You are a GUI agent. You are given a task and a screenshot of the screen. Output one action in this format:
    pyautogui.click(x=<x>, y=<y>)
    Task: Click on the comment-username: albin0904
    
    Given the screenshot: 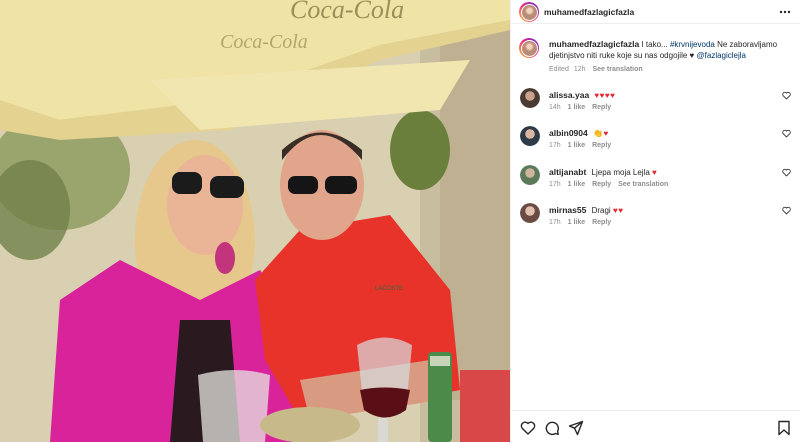 What is the action you would take?
    pyautogui.click(x=568, y=133)
    